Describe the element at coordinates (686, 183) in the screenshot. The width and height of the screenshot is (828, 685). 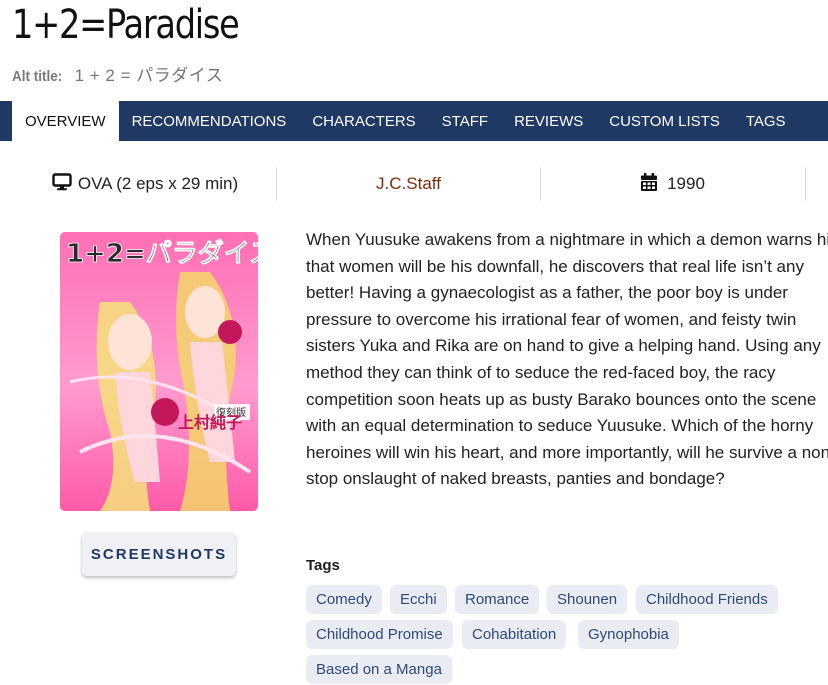
I see `year-text: 1990` at that location.